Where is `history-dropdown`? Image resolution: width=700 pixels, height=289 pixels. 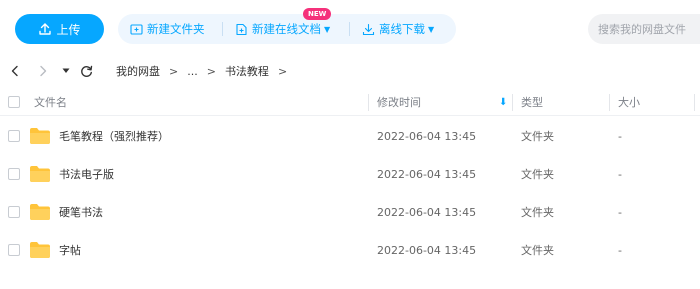
history-dropdown is located at coordinates (66, 71).